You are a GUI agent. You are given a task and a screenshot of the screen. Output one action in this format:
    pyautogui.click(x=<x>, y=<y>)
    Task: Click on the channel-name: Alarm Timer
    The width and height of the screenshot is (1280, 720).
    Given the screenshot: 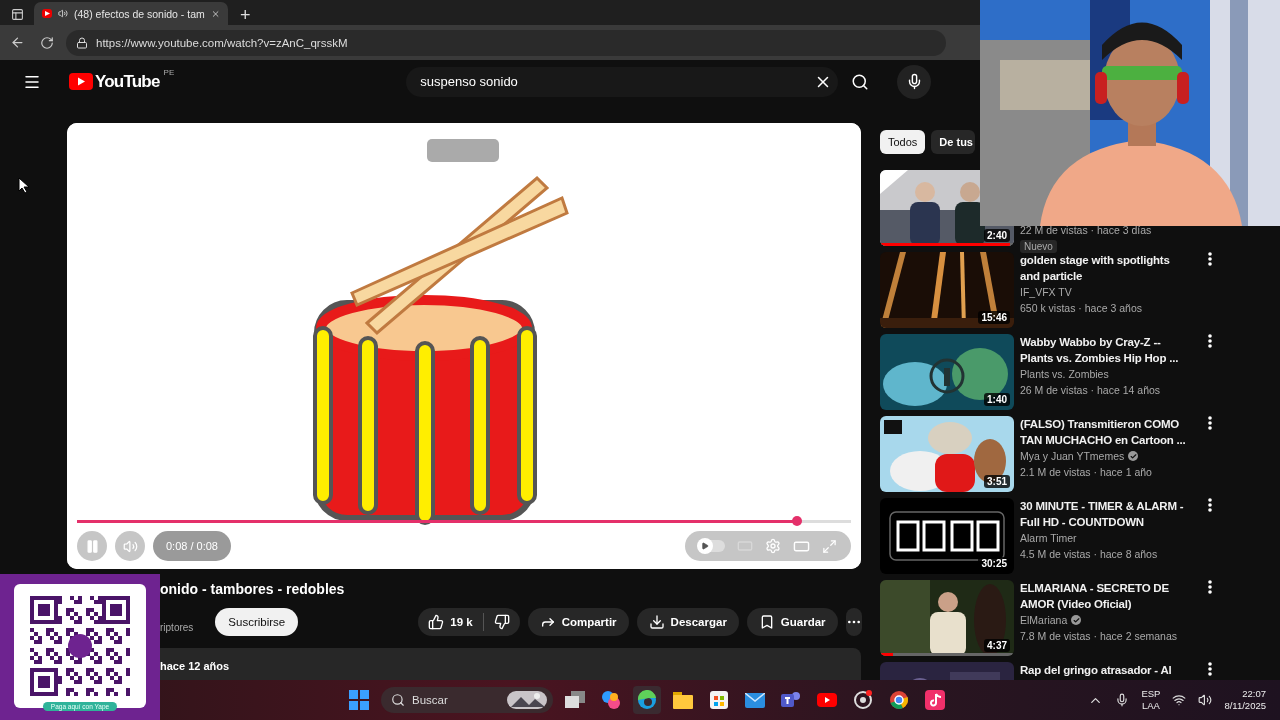 What is the action you would take?
    pyautogui.click(x=1048, y=538)
    